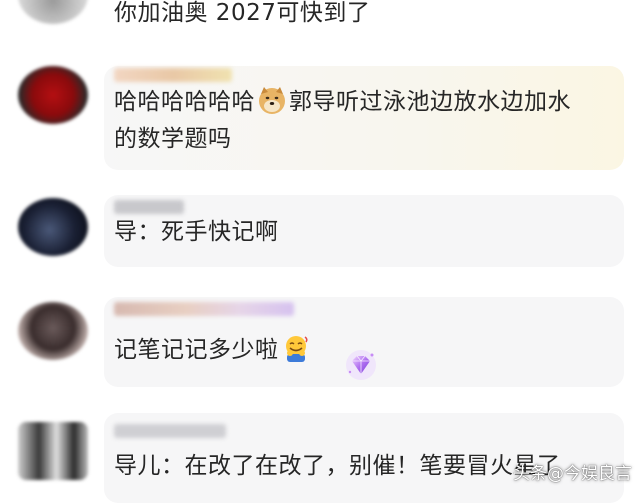 This screenshot has width=640, height=503. I want to click on comment-item: 你加油奥 2027可快到了, so click(320, 20).